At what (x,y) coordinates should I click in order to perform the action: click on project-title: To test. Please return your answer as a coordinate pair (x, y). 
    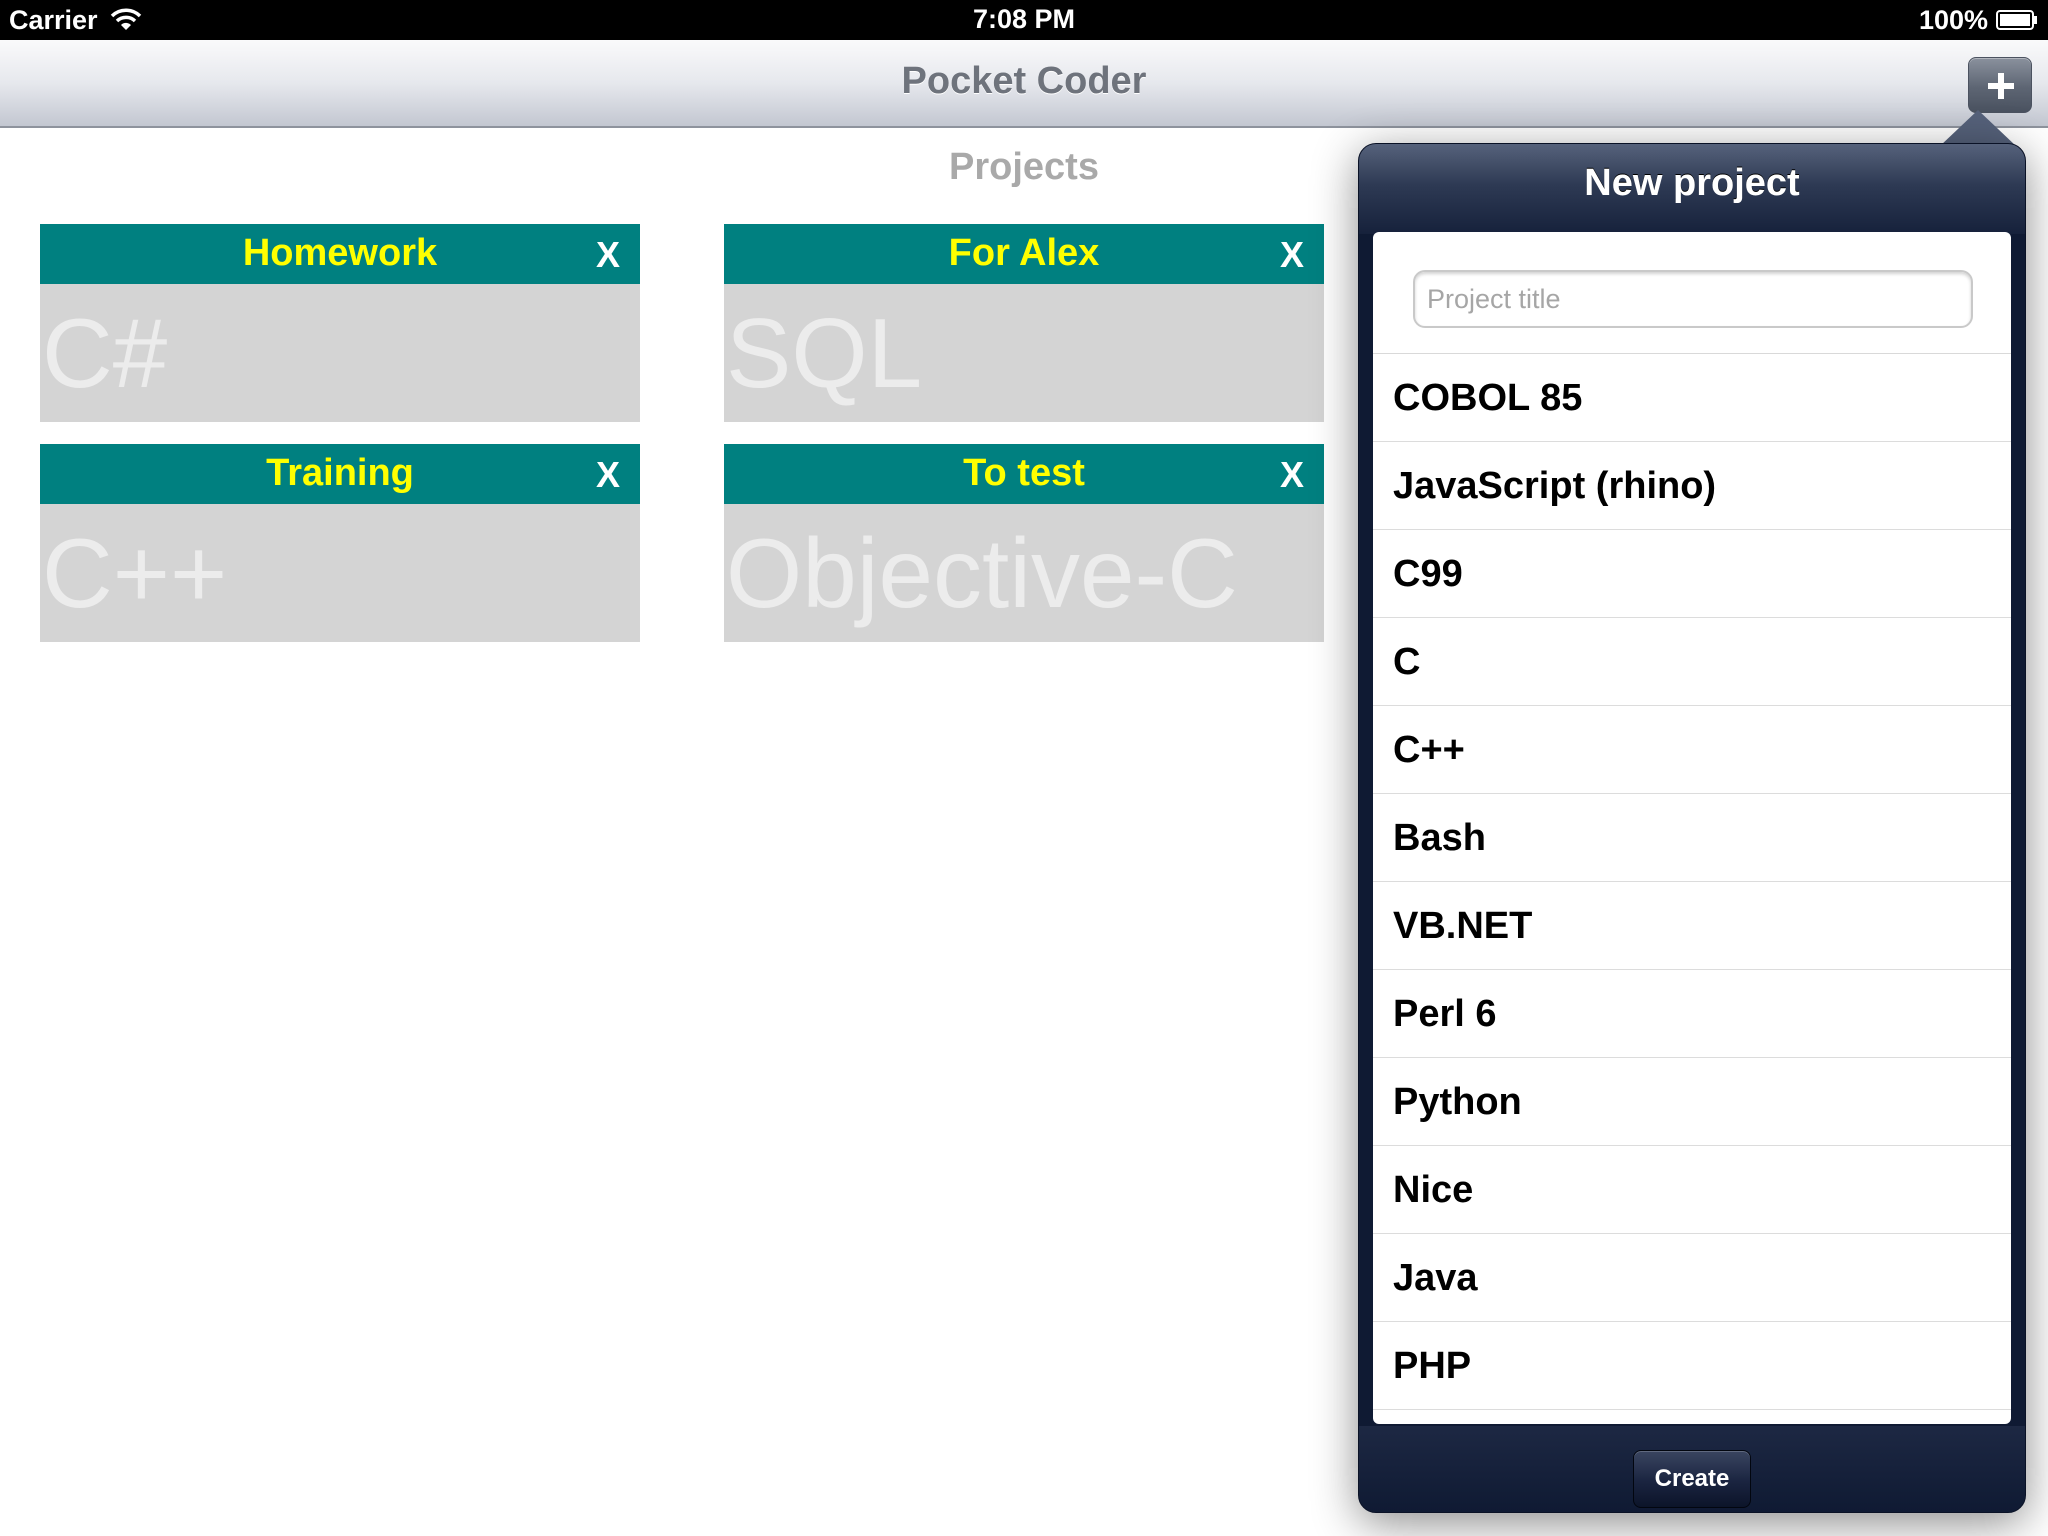
    Looking at the image, I should click on (1024, 473).